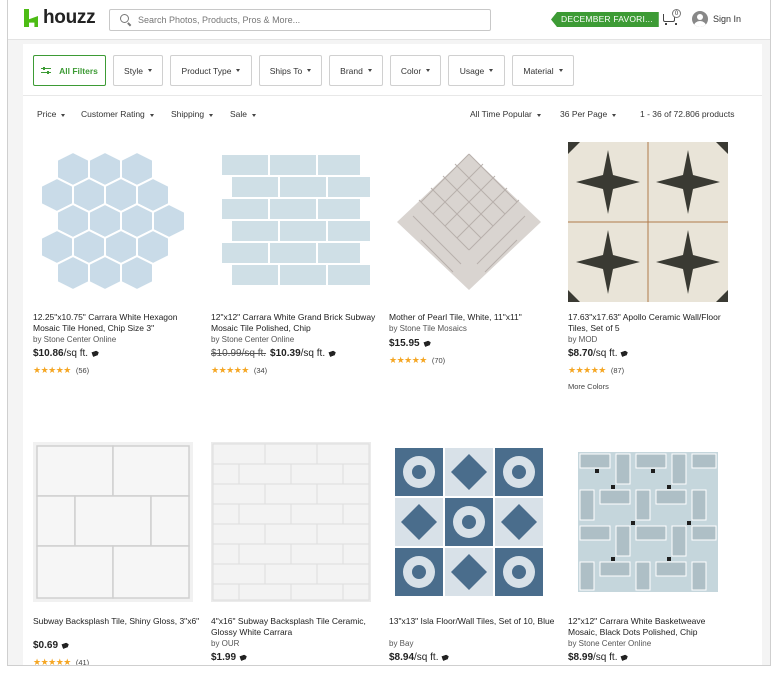  I want to click on houzz-logo: houzz, so click(60, 17).